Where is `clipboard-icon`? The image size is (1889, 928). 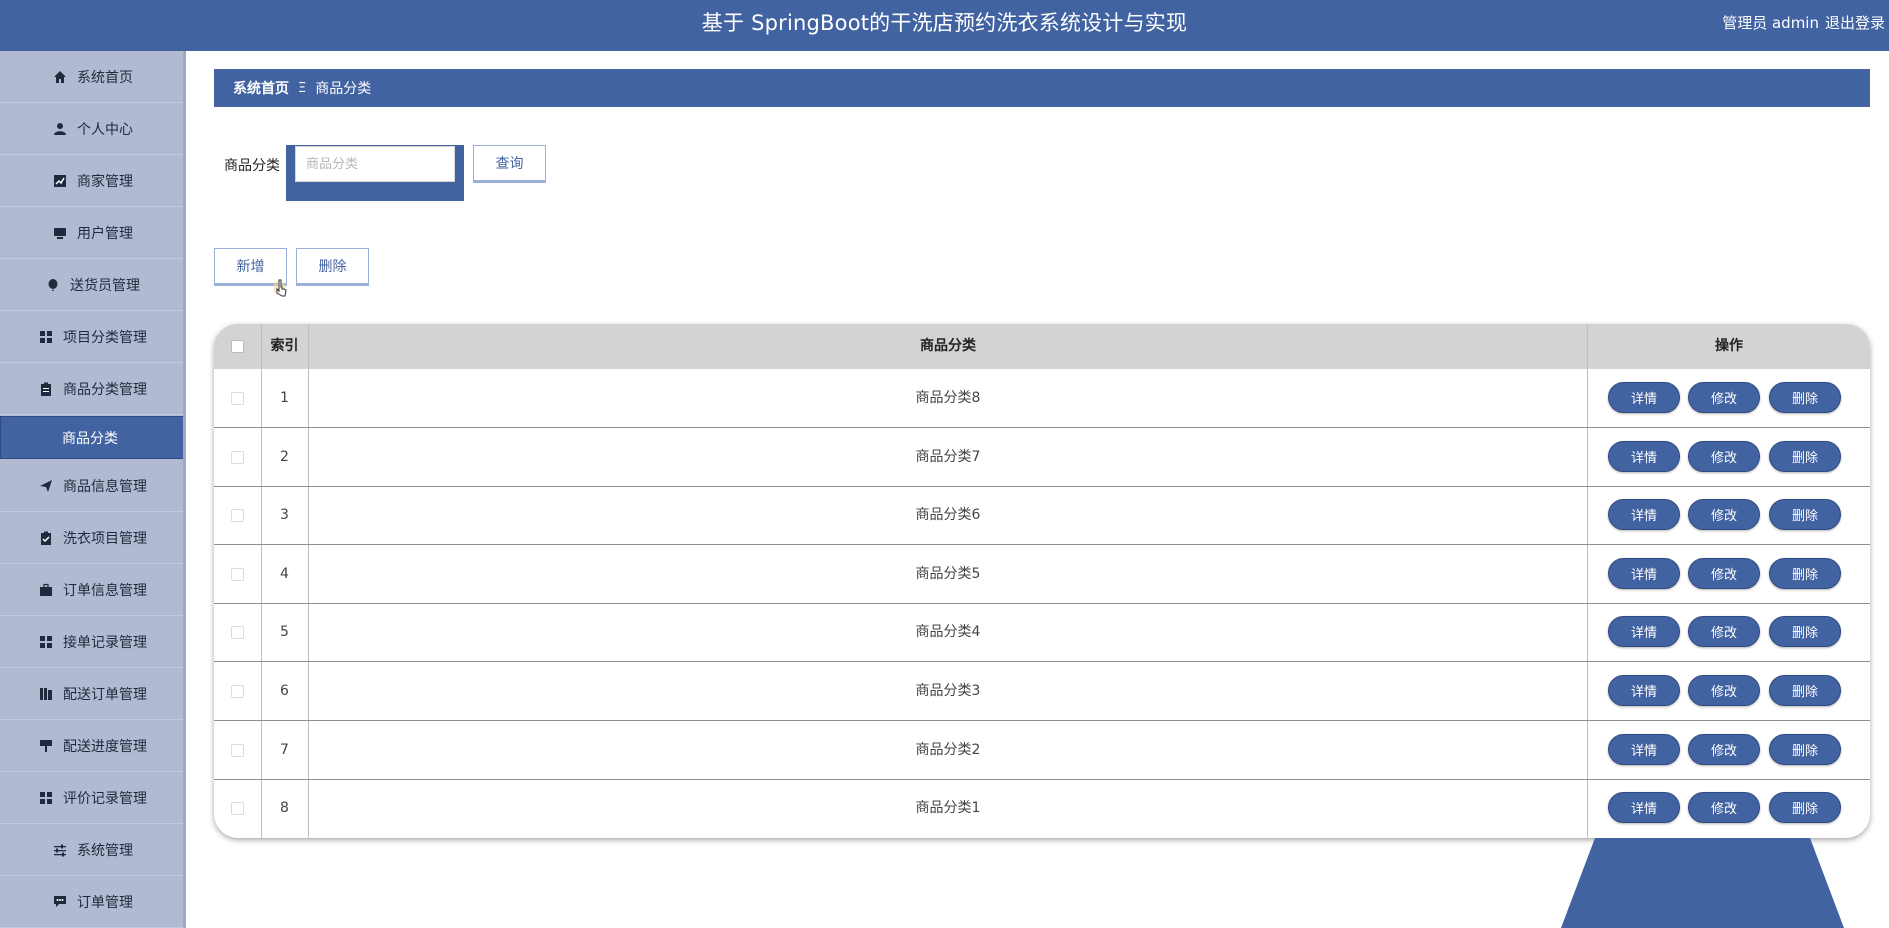
clipboard-icon is located at coordinates (46, 389).